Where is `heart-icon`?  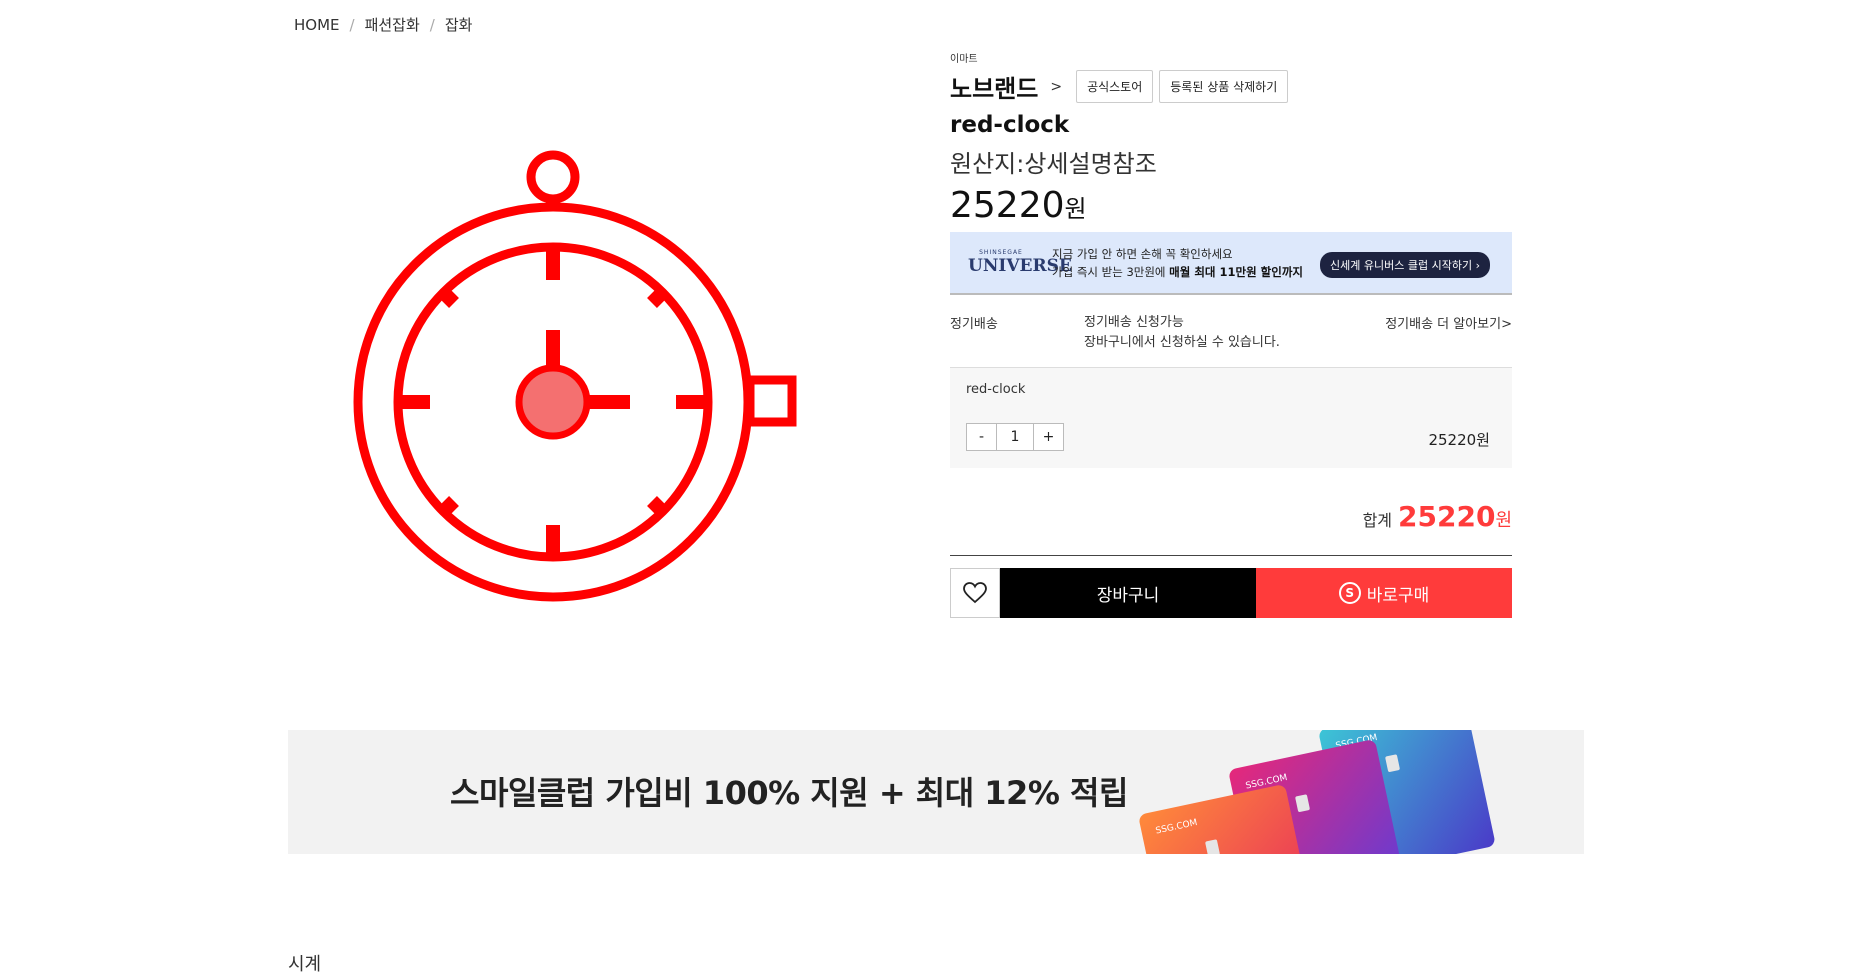 heart-icon is located at coordinates (975, 593).